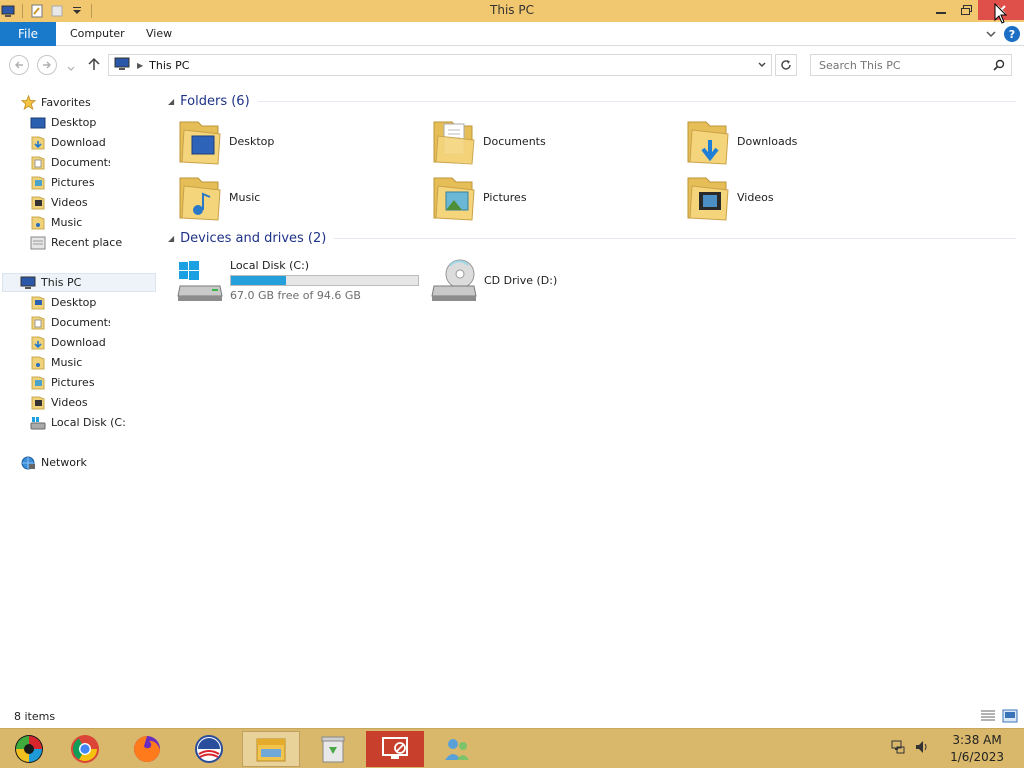 The width and height of the screenshot is (1024, 768). What do you see at coordinates (966, 10) in the screenshot?
I see `maximize-button` at bounding box center [966, 10].